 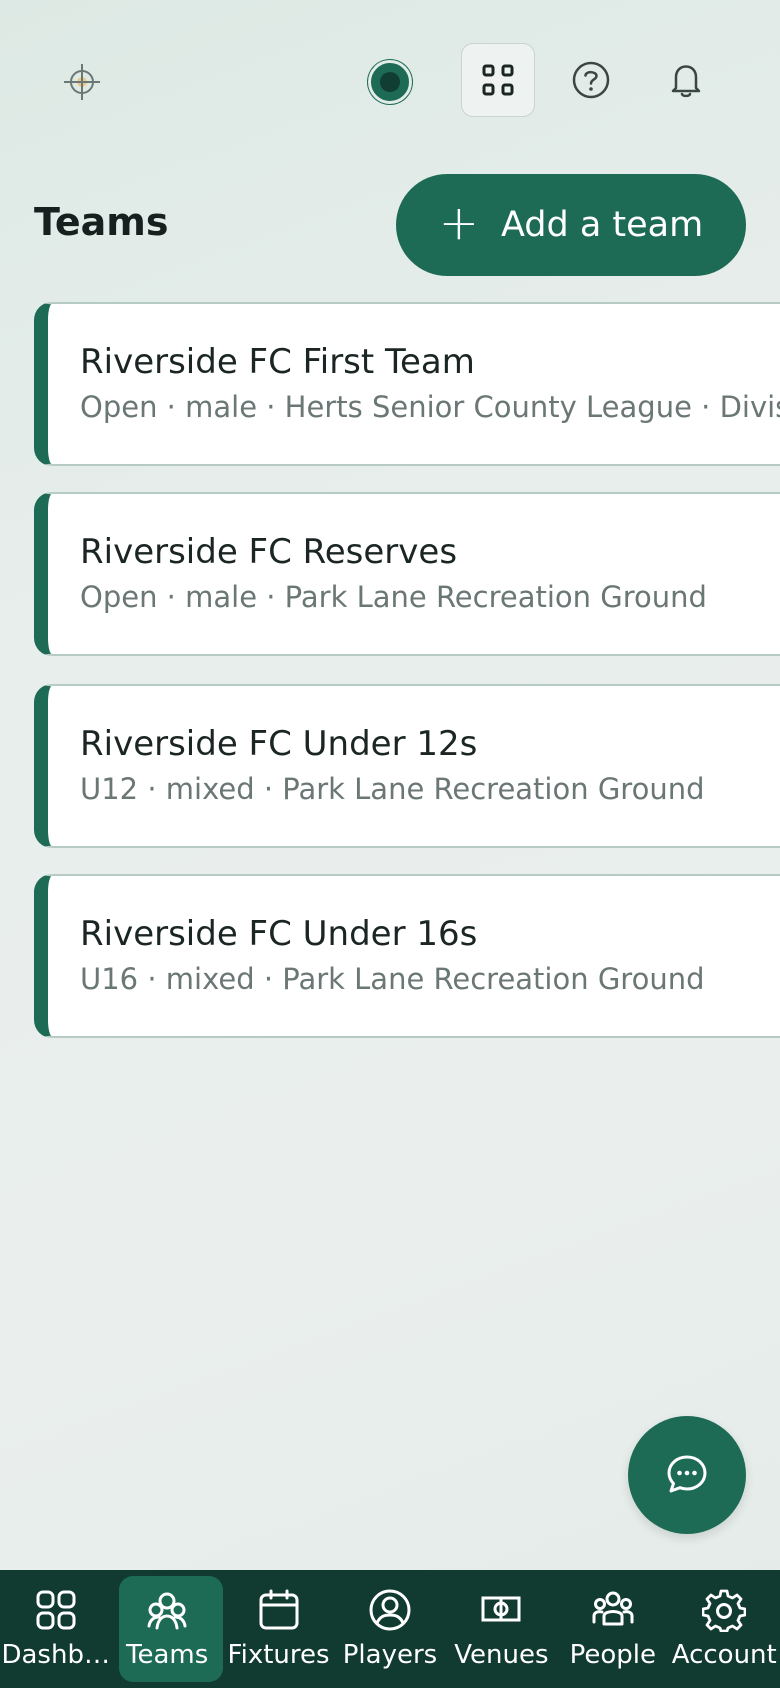 What do you see at coordinates (501, 1609) in the screenshot?
I see `pitch-icon` at bounding box center [501, 1609].